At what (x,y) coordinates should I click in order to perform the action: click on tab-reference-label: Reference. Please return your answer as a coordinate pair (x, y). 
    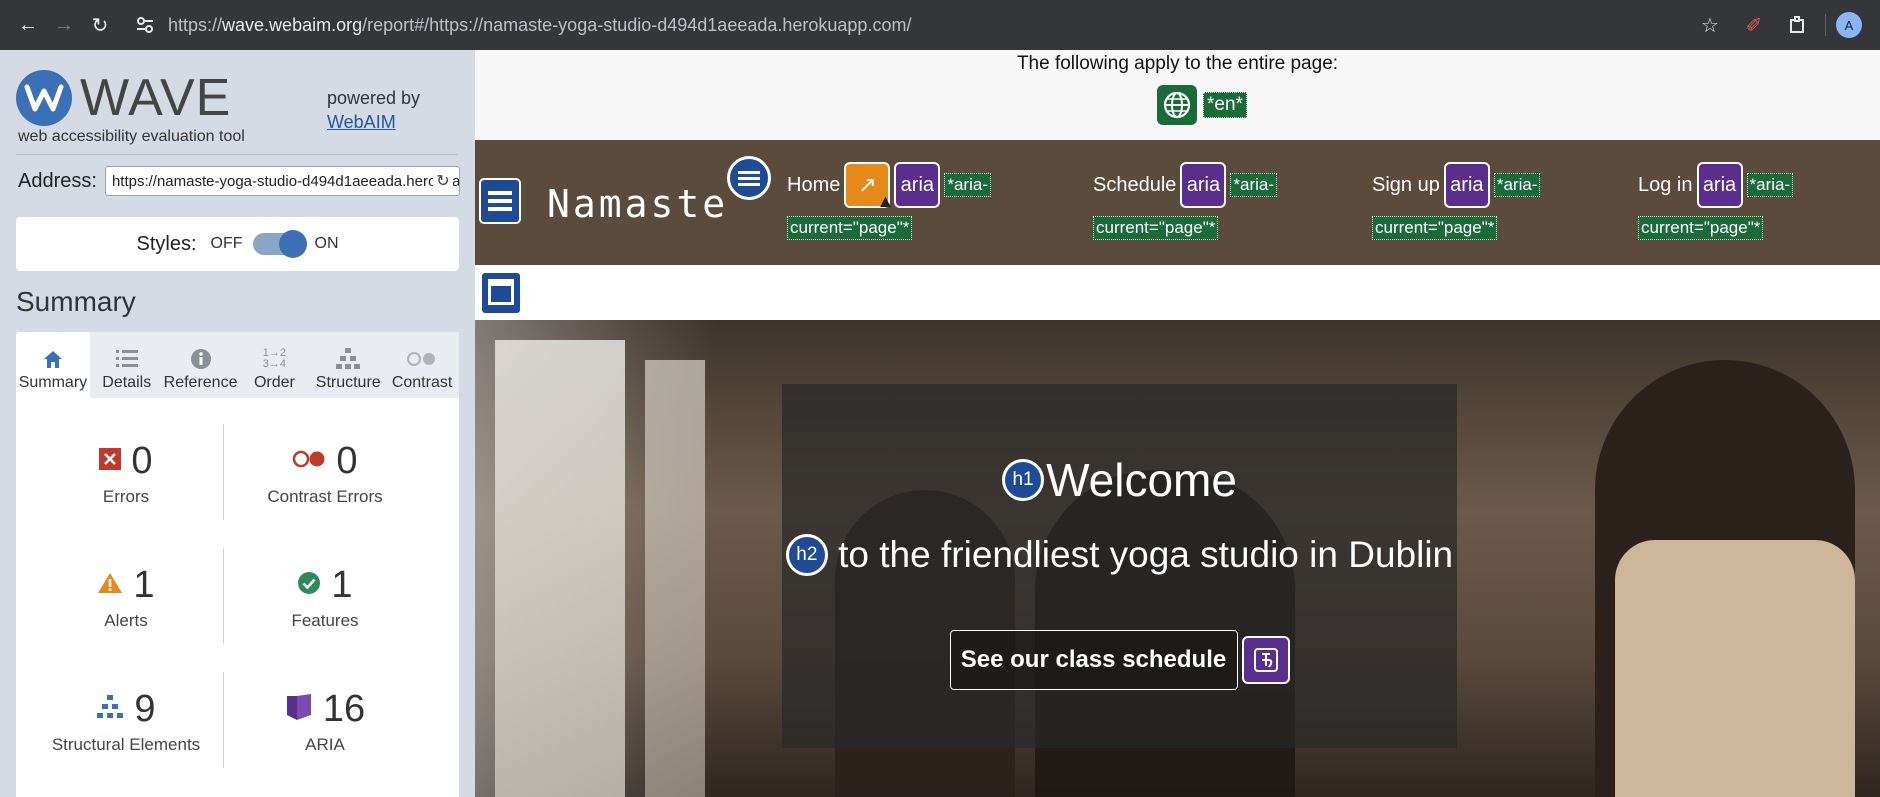
    Looking at the image, I should click on (200, 382).